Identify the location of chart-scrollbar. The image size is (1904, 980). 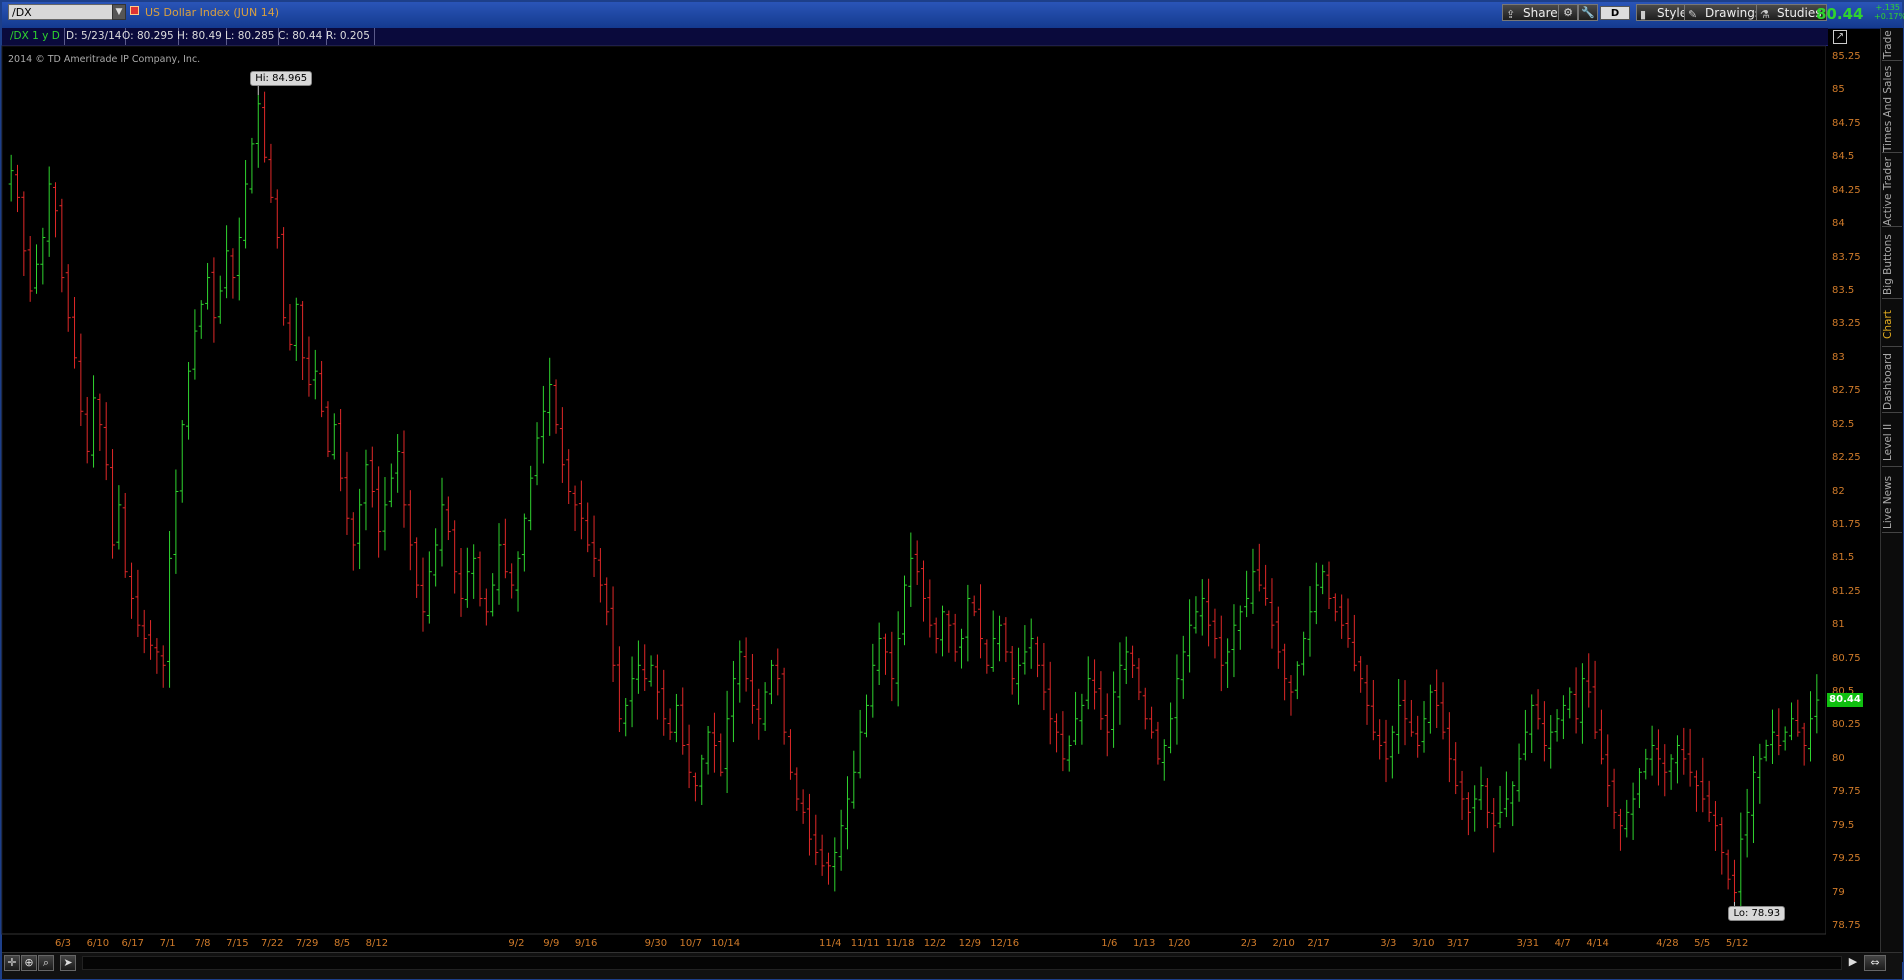
(962, 963).